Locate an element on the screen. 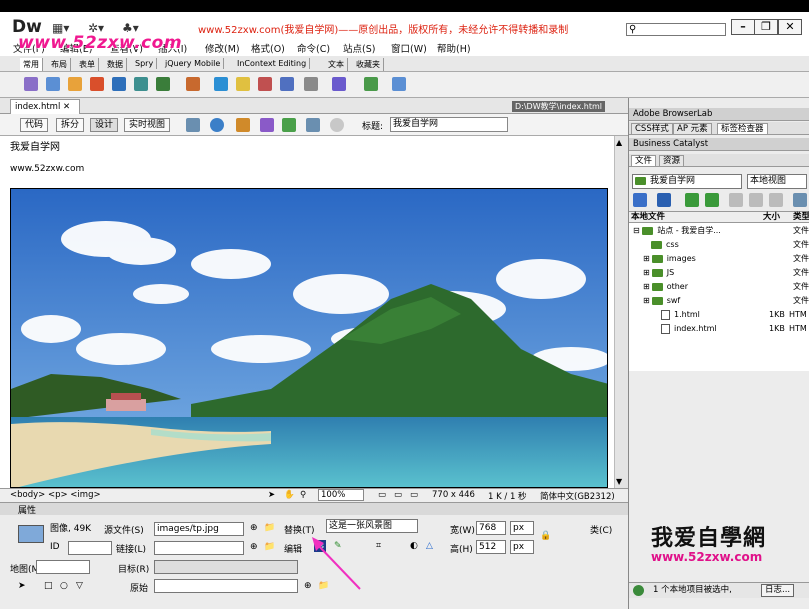  link-input is located at coordinates (199, 548).